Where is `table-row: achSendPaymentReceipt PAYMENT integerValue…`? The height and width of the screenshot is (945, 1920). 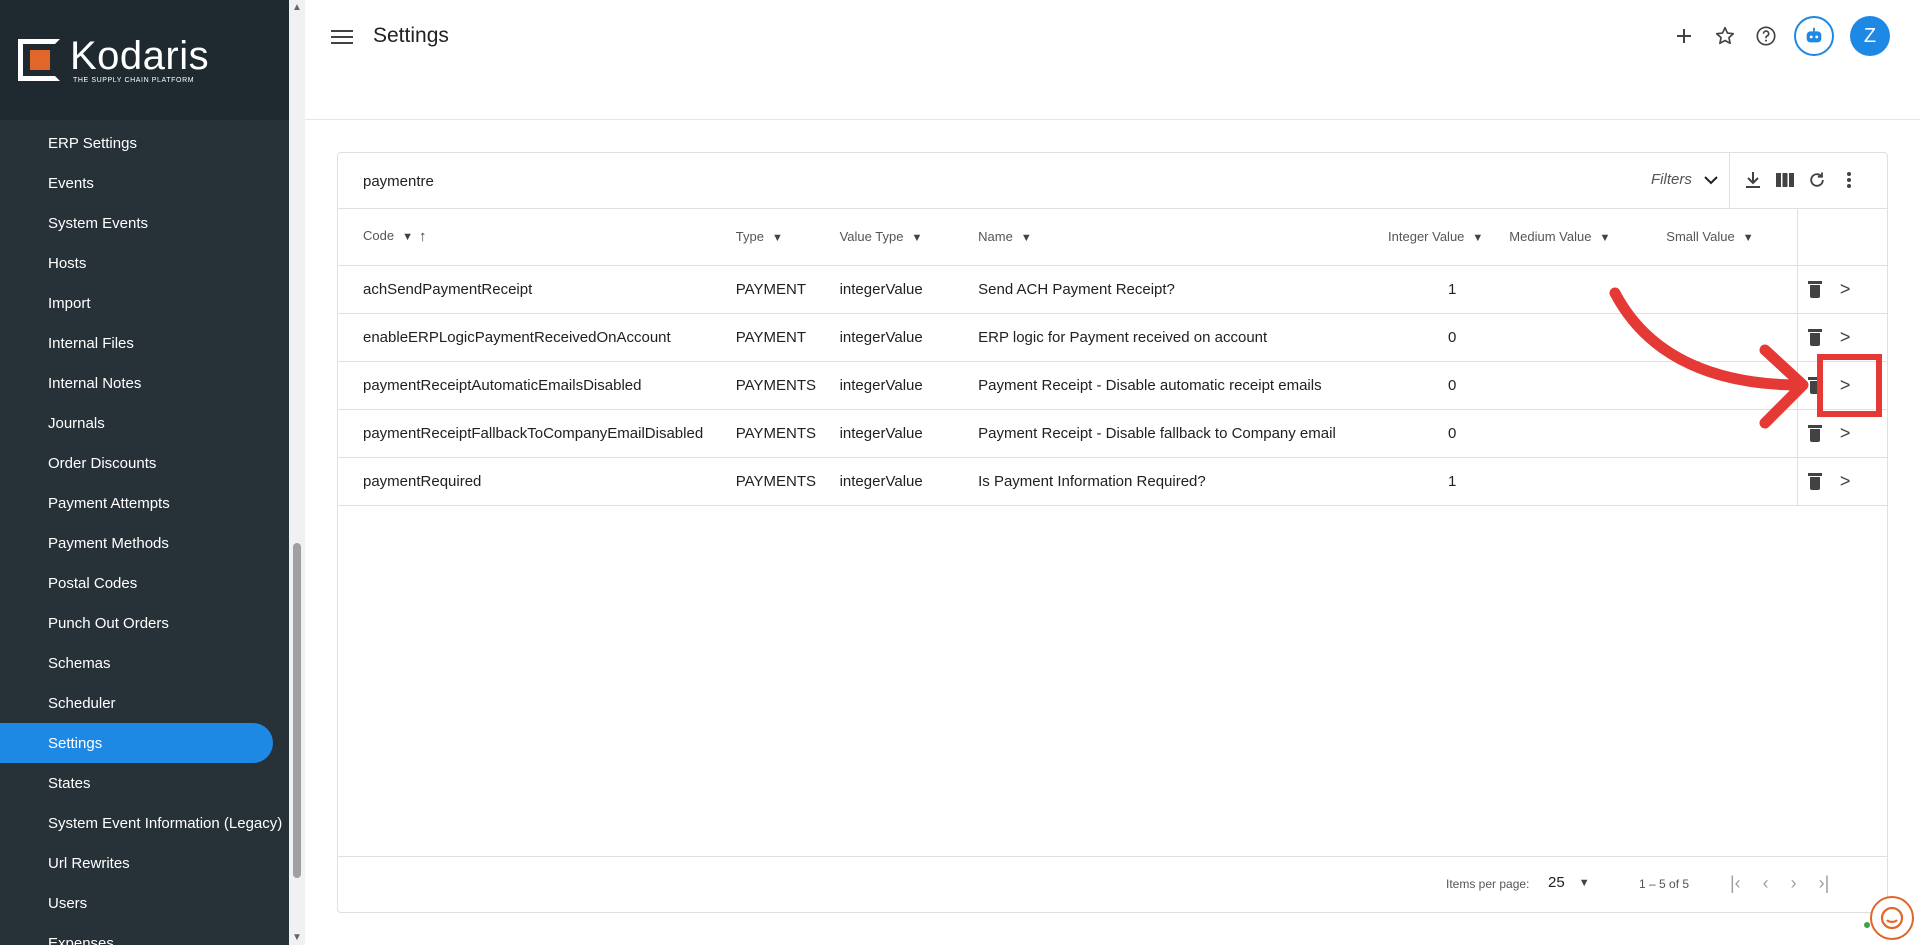 table-row: achSendPaymentReceipt PAYMENT integerValue… is located at coordinates (1112, 289).